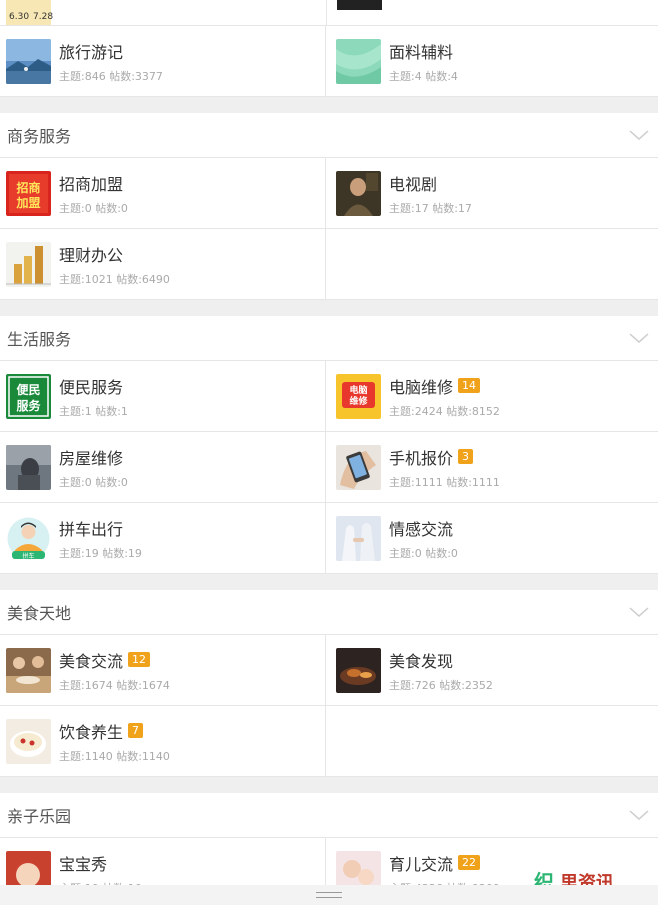 This screenshot has width=658, height=905. I want to click on board-name: 电脑维修, so click(421, 387).